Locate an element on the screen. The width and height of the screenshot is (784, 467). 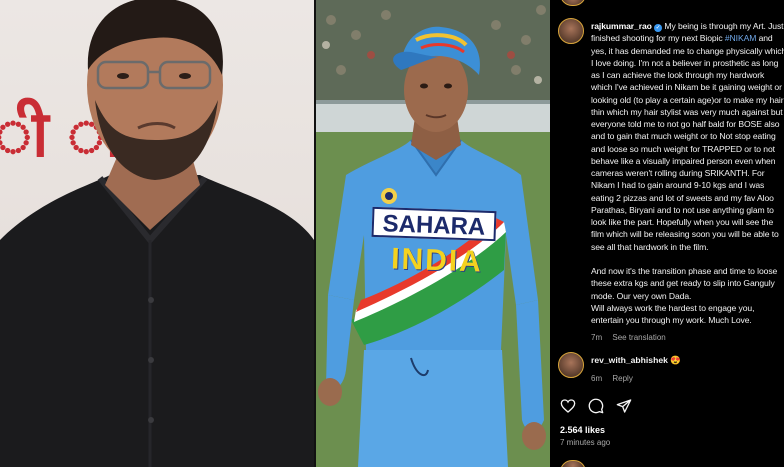
comment-icon is located at coordinates (596, 406).